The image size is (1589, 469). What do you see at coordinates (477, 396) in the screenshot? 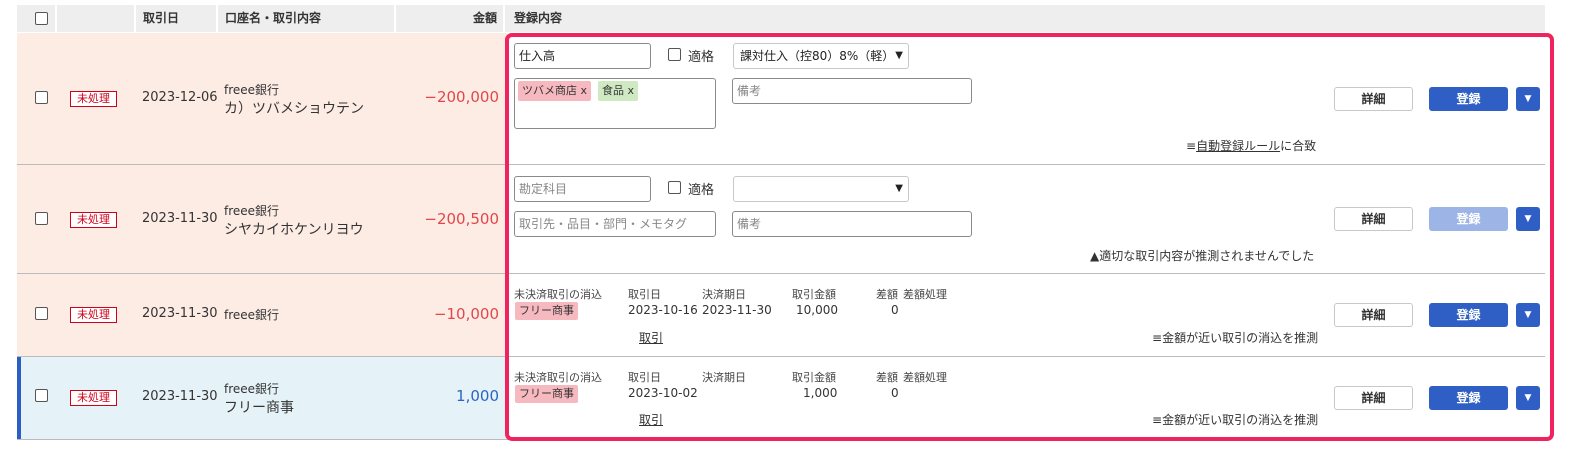
I see `amount: 1,000` at bounding box center [477, 396].